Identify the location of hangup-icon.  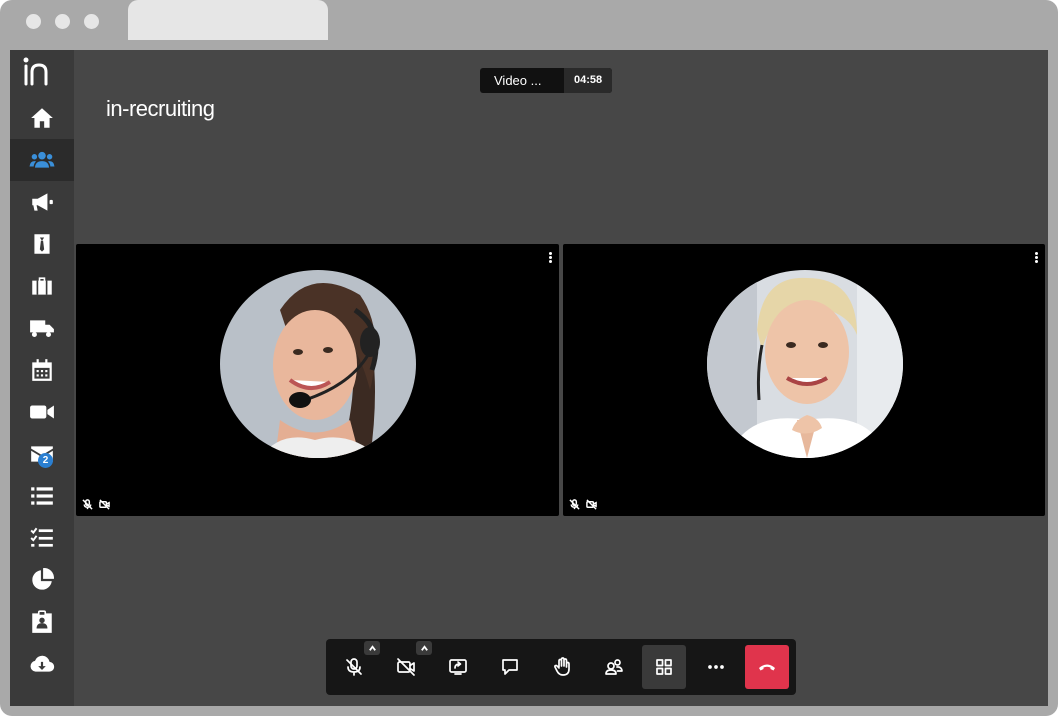
(767, 667).